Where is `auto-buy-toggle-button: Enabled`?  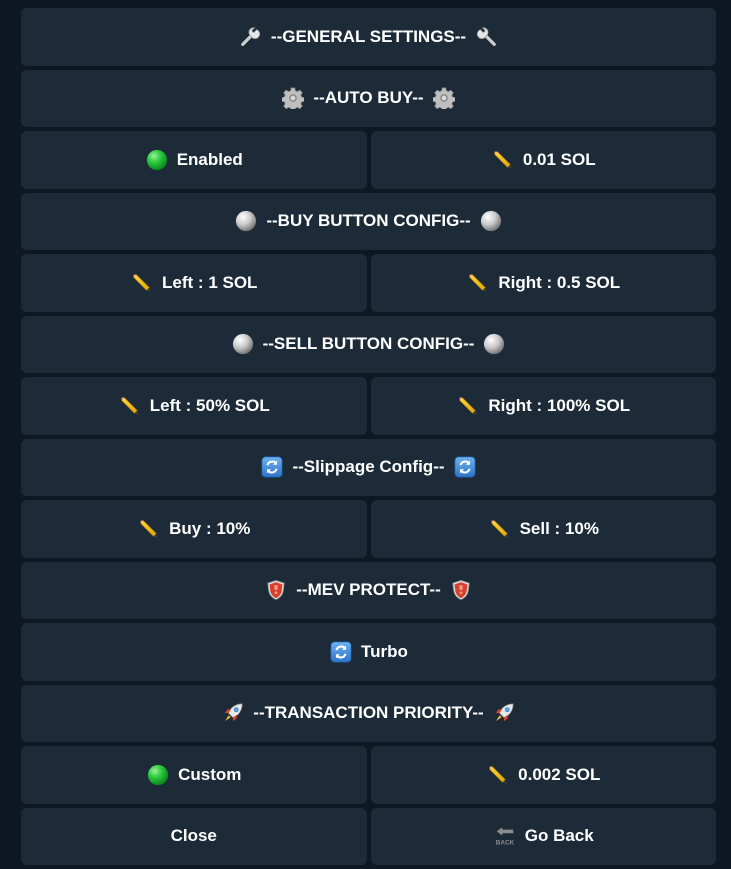
auto-buy-toggle-button: Enabled is located at coordinates (194, 160).